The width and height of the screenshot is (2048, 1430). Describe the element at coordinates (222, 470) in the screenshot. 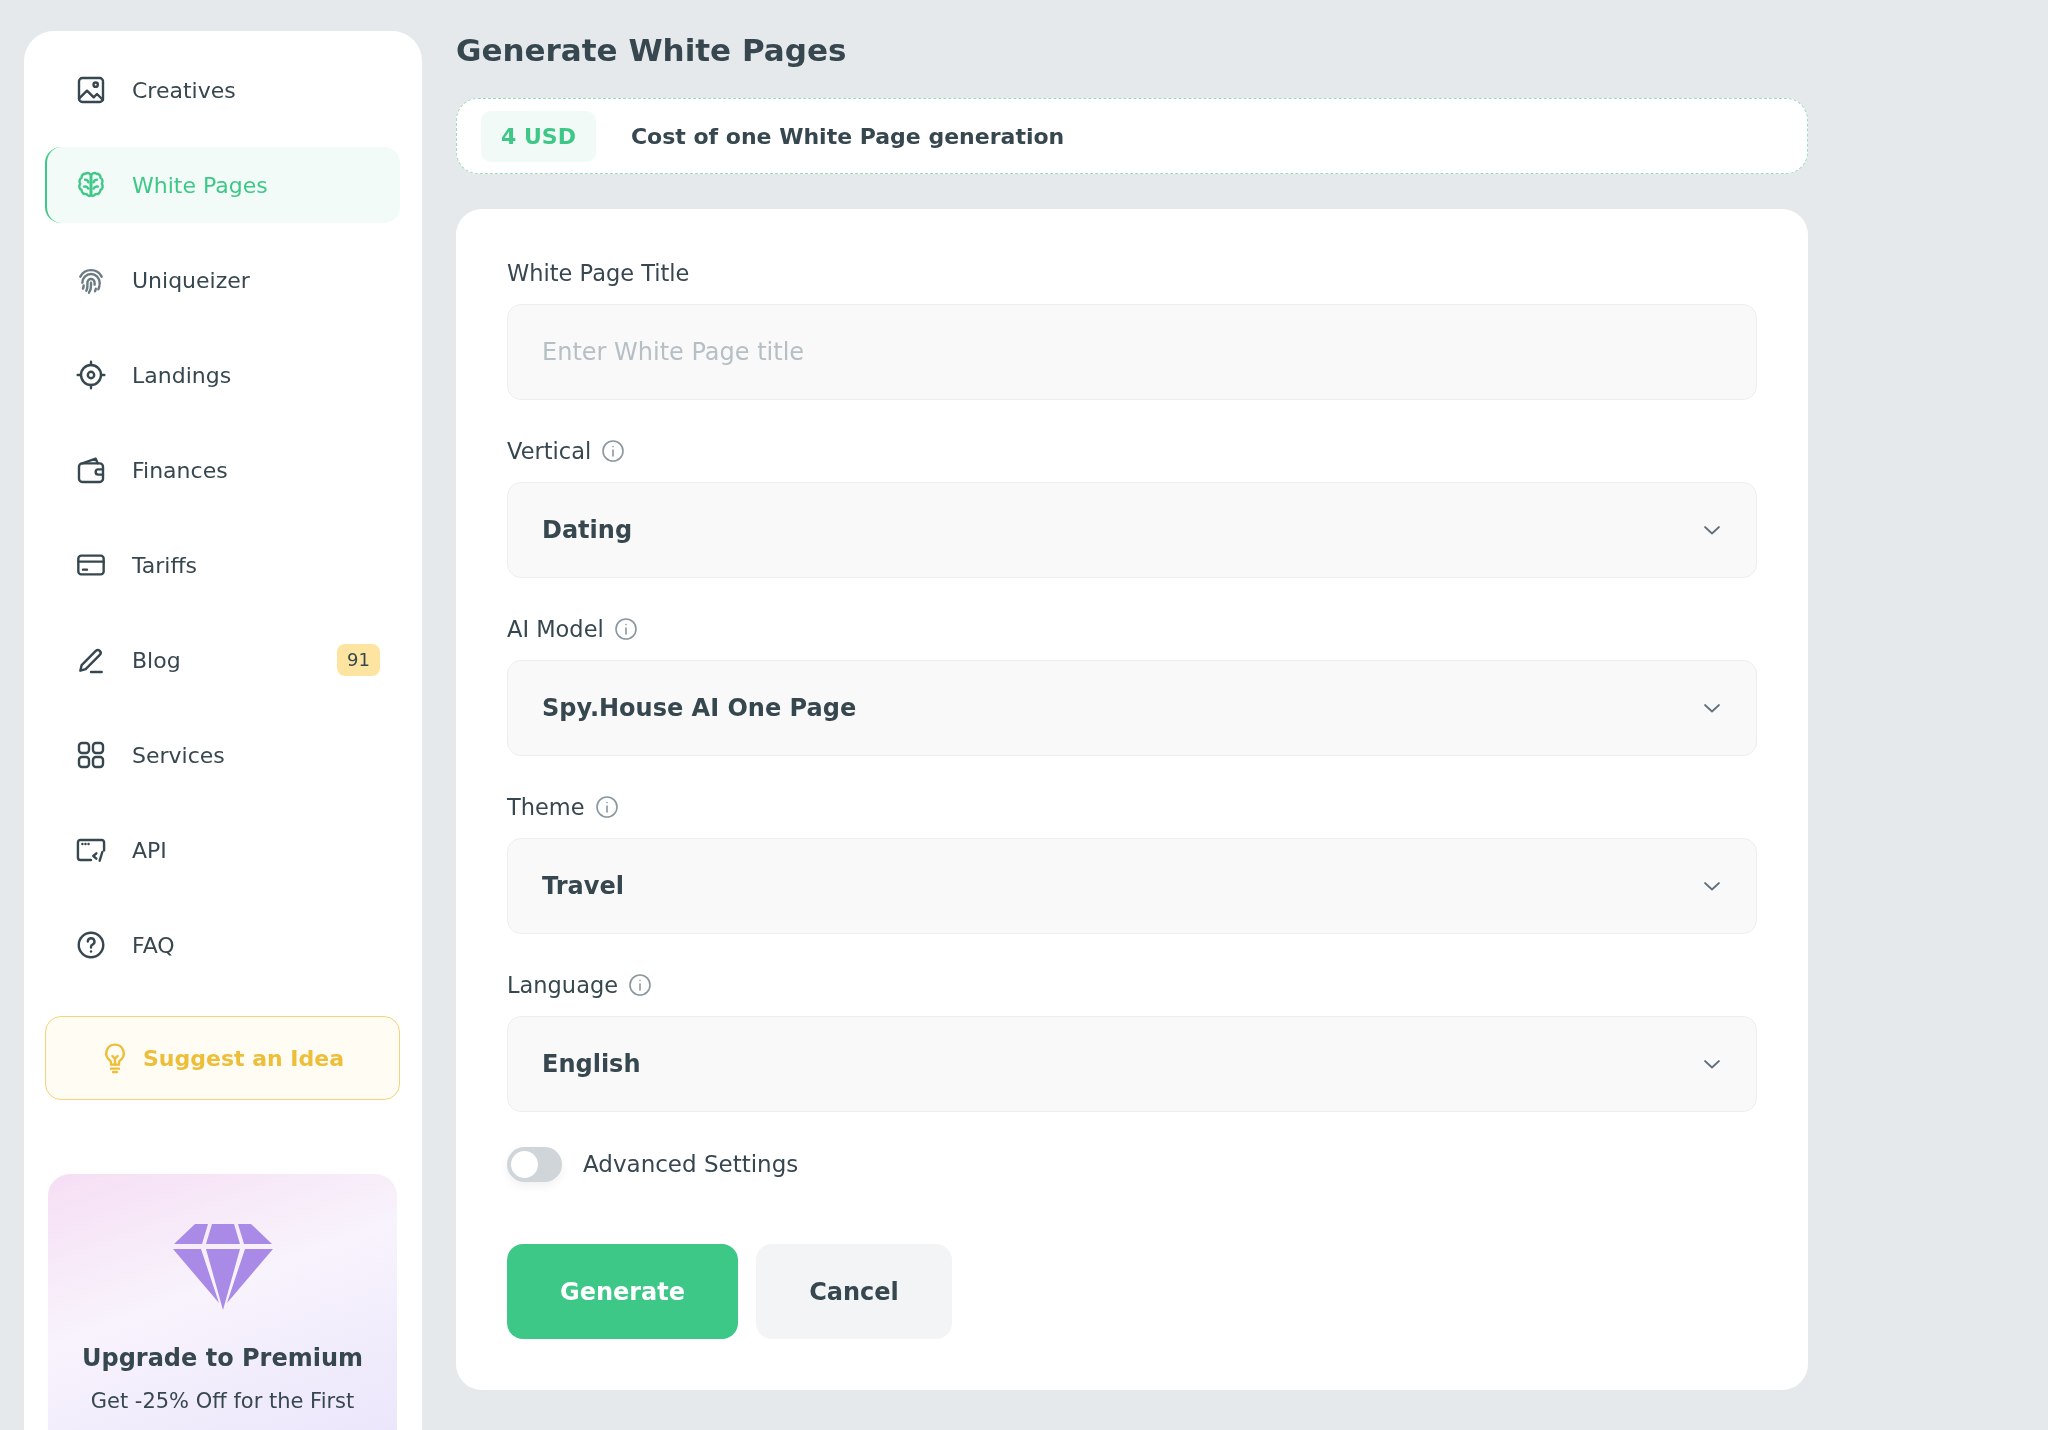

I see `sidebar-item: Finances` at that location.